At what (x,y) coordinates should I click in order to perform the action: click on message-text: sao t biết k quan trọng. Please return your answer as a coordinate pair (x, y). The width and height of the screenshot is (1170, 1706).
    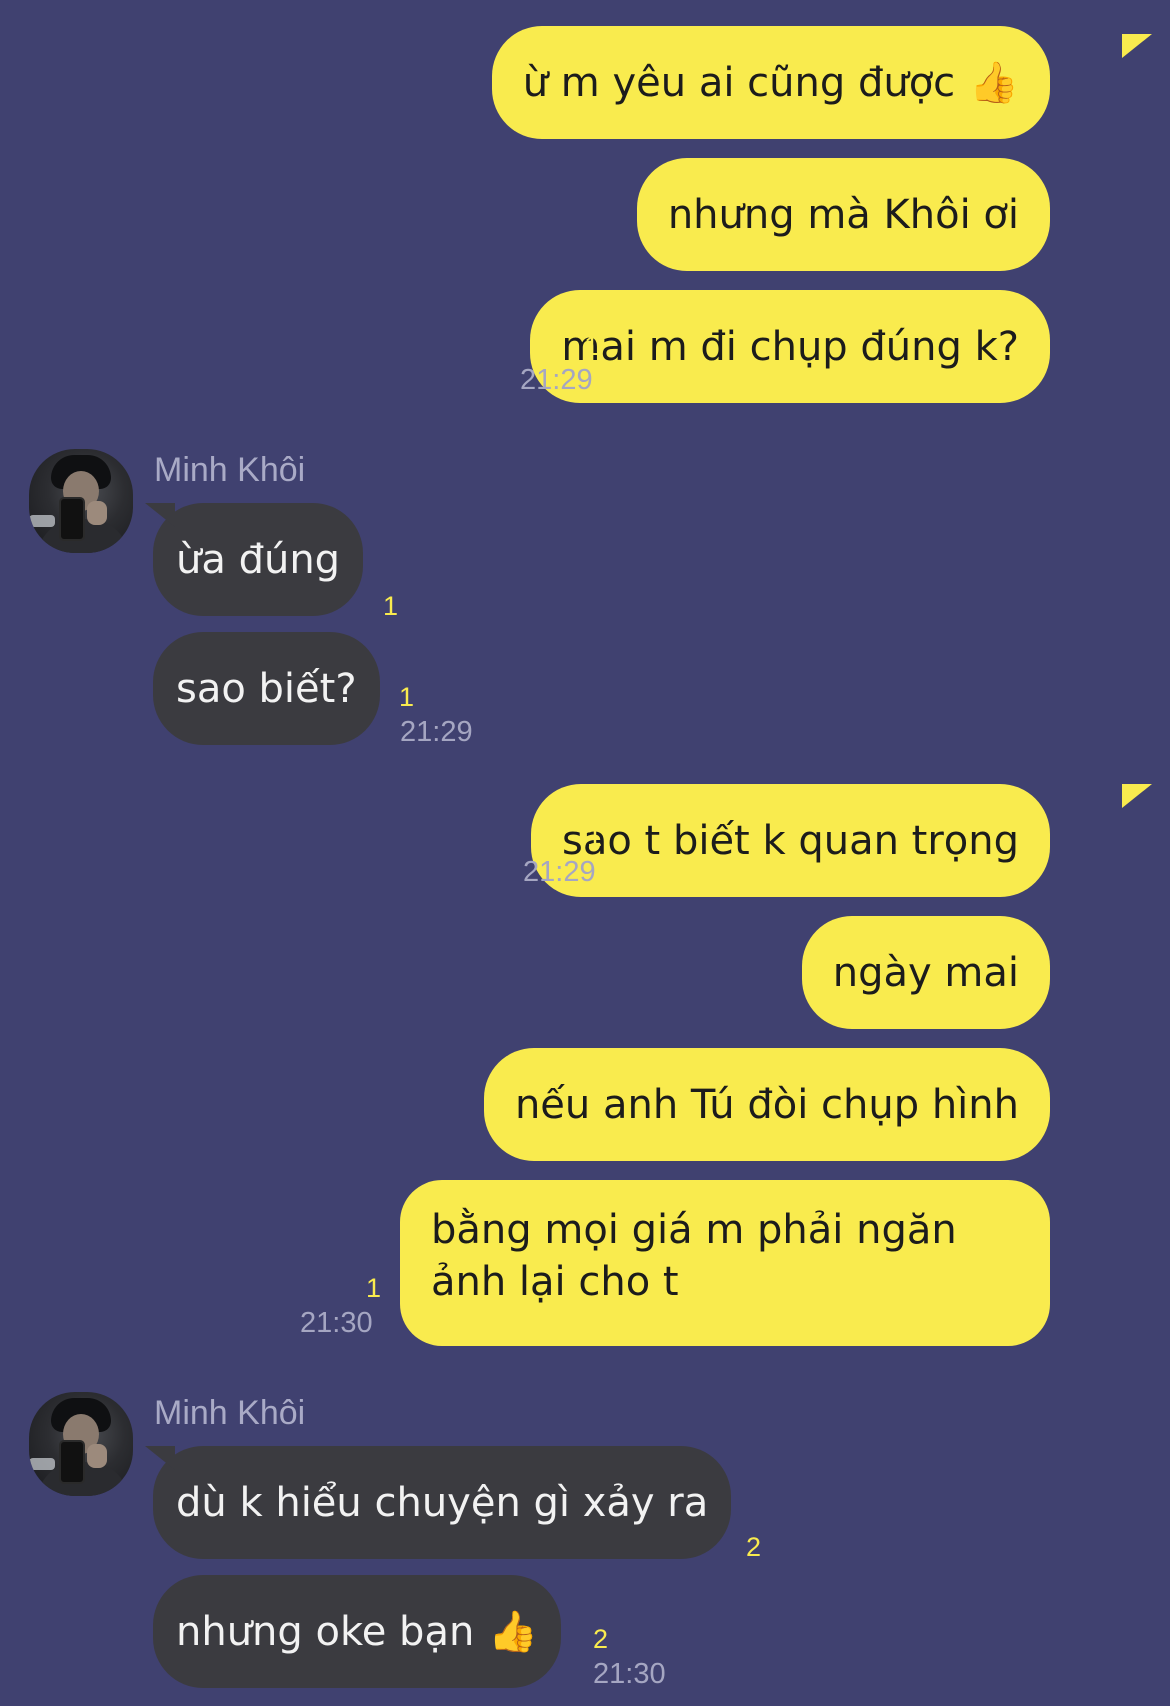
    Looking at the image, I should click on (790, 840).